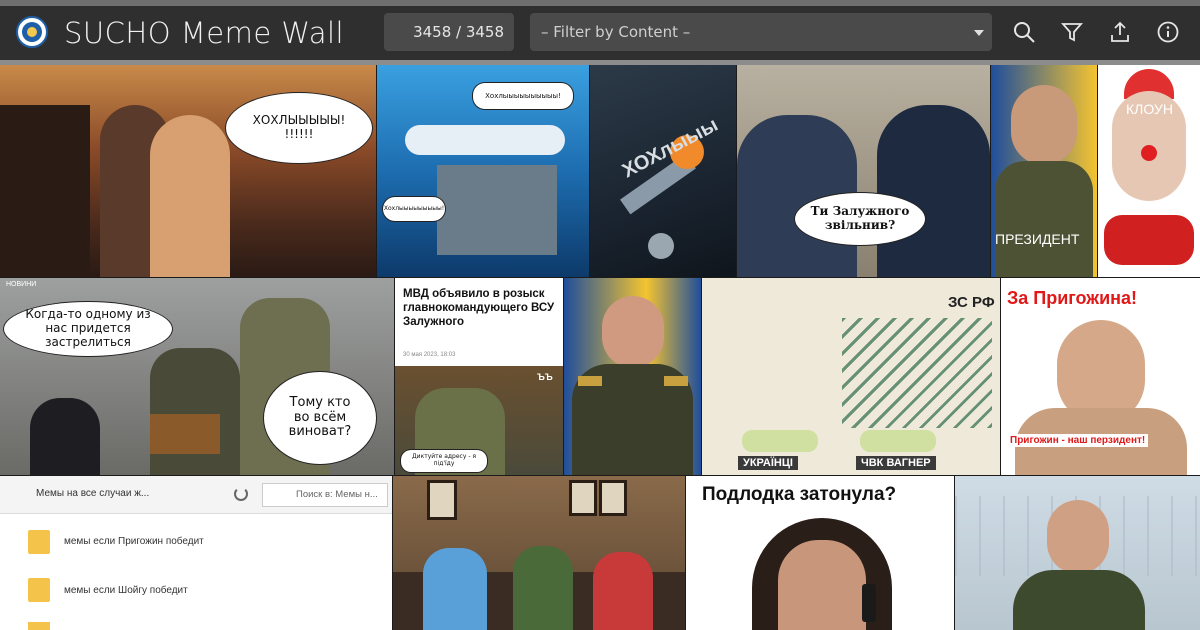 The height and width of the screenshot is (630, 1200). Describe the element at coordinates (1120, 32) in the screenshot. I see `upload-icon` at that location.